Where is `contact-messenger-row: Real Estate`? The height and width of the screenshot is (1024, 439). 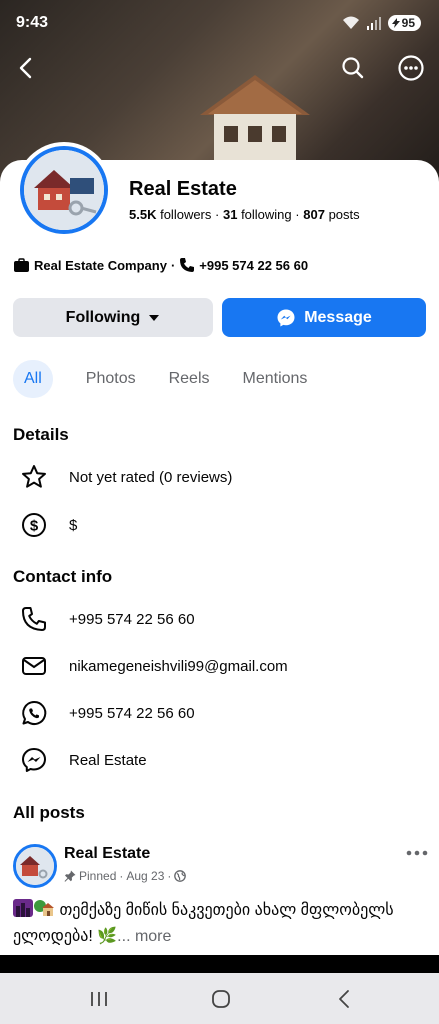 contact-messenger-row: Real Estate is located at coordinates (219, 760).